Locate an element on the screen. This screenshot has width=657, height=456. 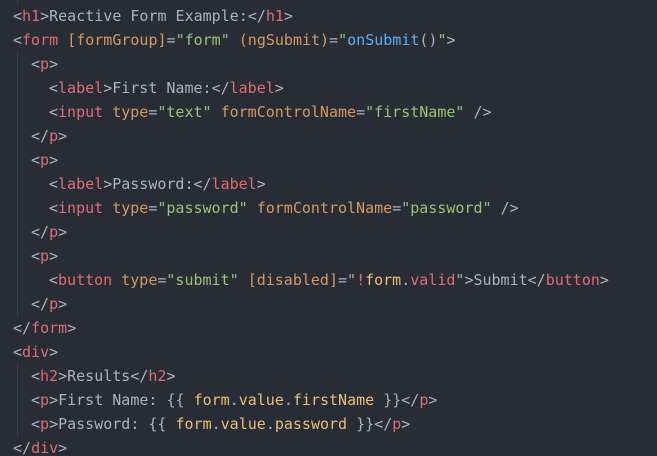
code-token-attr: [disabled] is located at coordinates (292, 280).